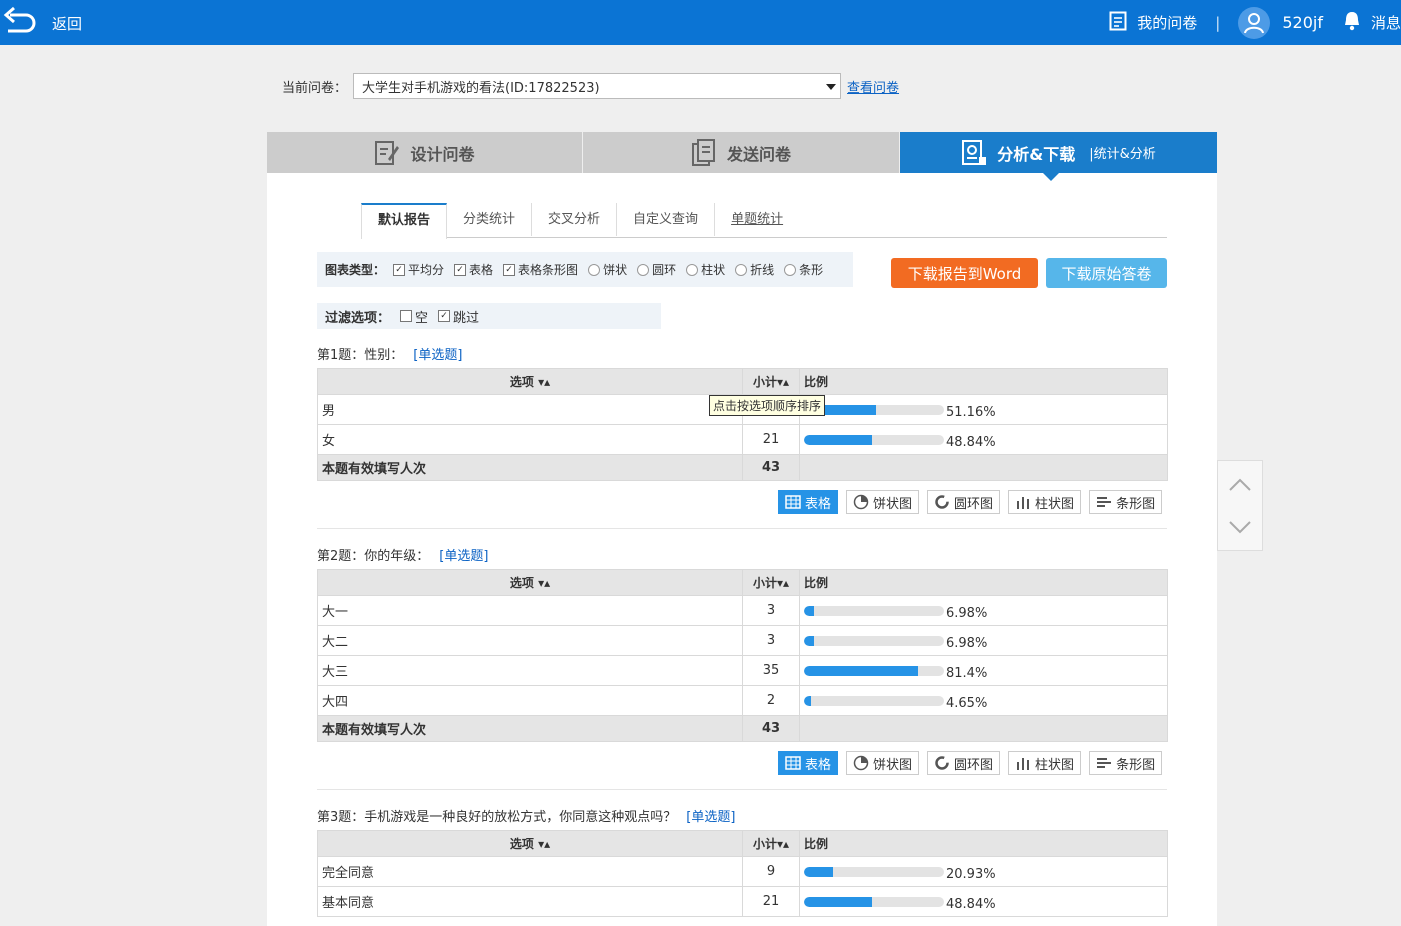  I want to click on pie-icon, so click(861, 502).